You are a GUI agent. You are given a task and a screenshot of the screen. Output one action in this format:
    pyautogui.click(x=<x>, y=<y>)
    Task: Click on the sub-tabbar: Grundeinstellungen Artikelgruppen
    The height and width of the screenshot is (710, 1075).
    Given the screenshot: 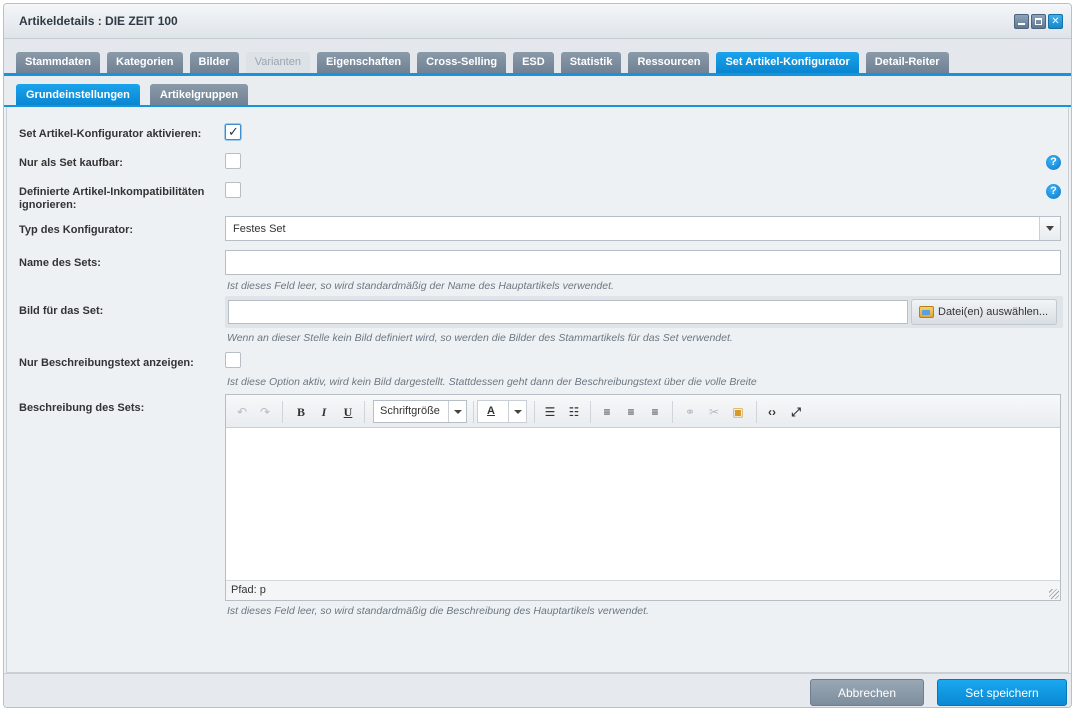 What is the action you would take?
    pyautogui.click(x=537, y=91)
    